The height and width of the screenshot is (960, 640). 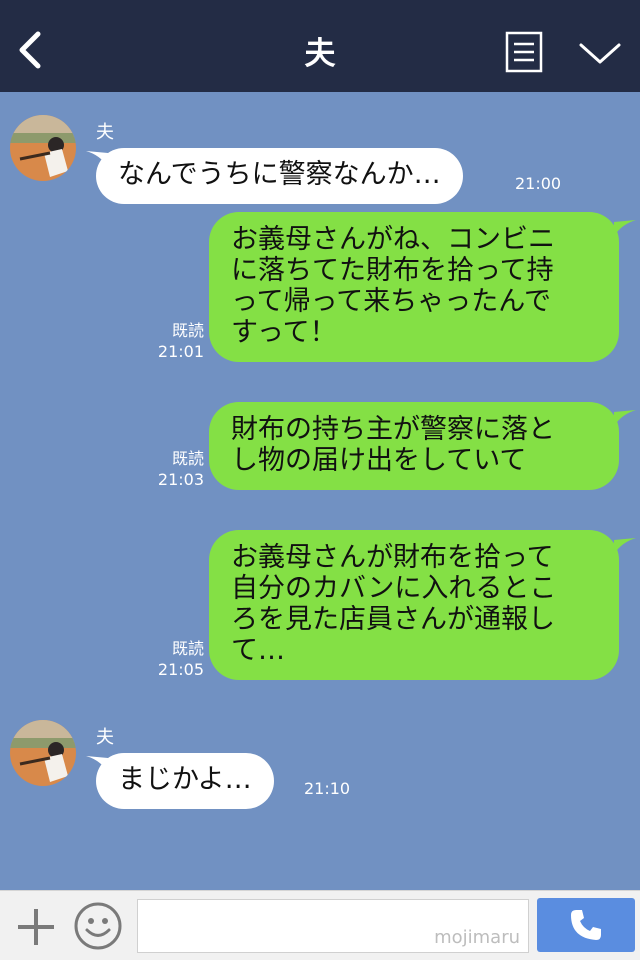 I want to click on message-text: し物の届け出をしていて, so click(x=379, y=460).